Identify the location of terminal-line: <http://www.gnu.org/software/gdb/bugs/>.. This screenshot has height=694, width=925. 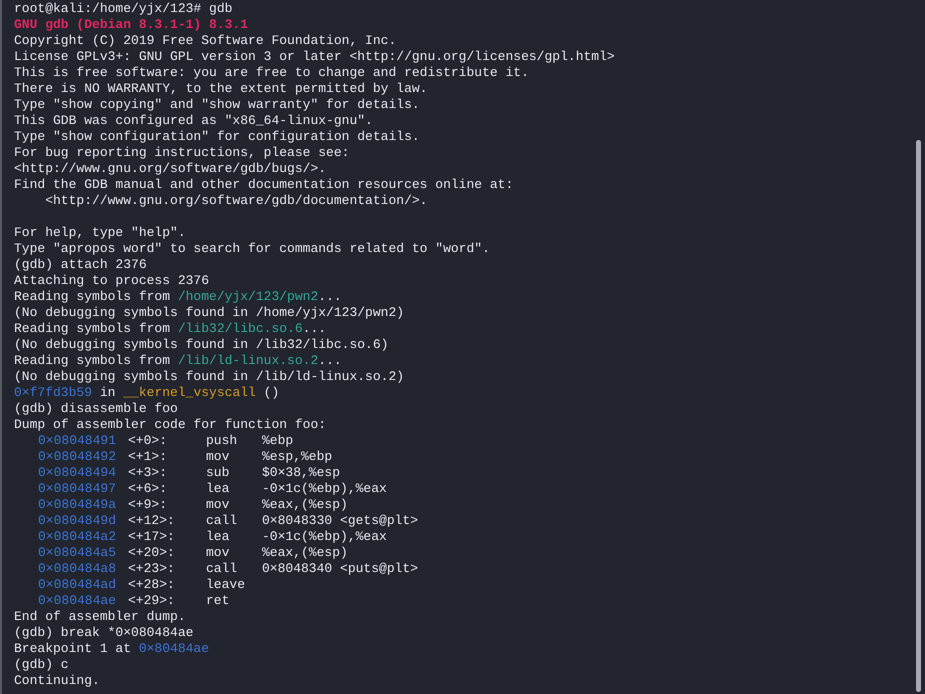
(170, 169).